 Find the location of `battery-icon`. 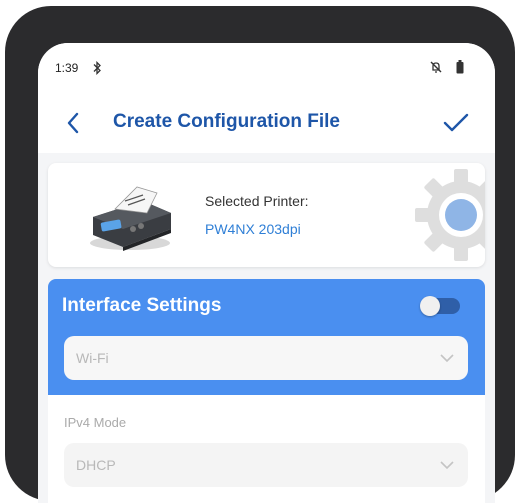

battery-icon is located at coordinates (460, 67).